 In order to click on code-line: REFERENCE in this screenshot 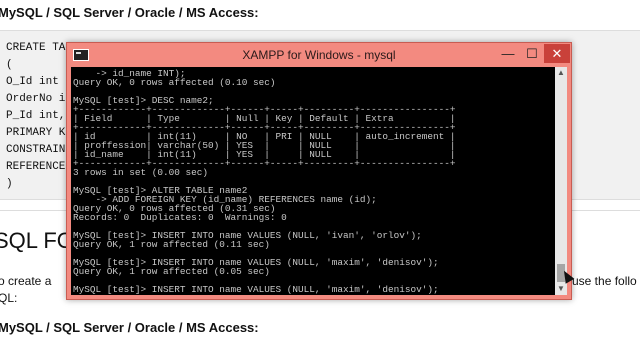, I will do `click(36, 167)`.